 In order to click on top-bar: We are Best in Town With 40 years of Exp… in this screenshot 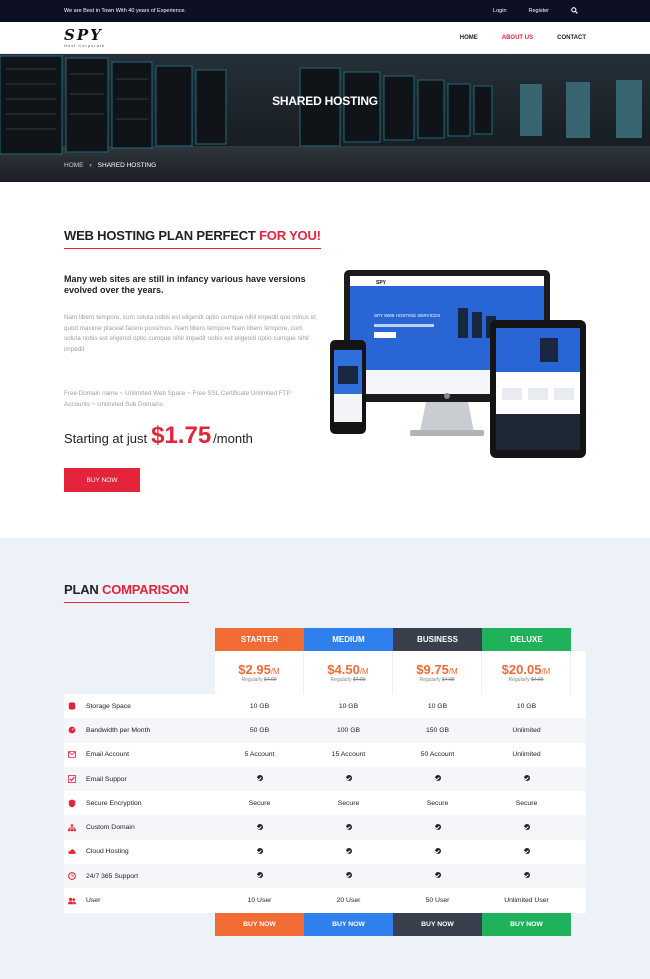, I will do `click(325, 11)`.